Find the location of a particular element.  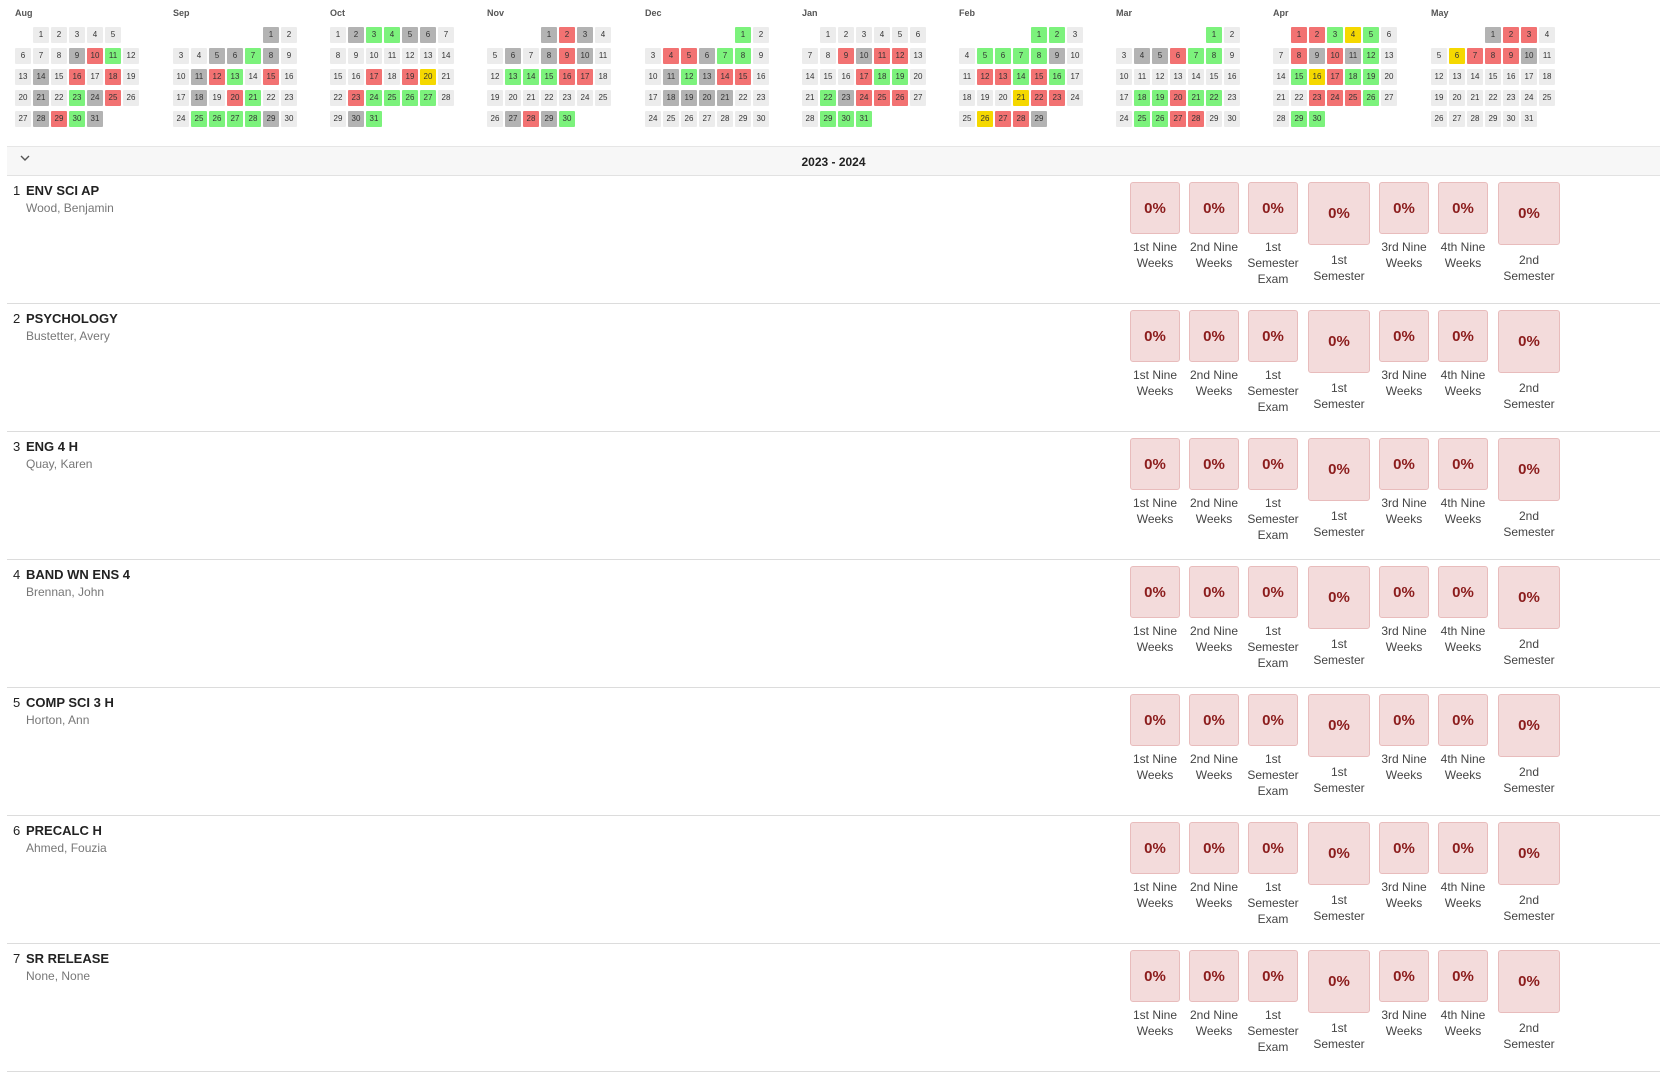

calendar-day: 17 is located at coordinates (653, 98).